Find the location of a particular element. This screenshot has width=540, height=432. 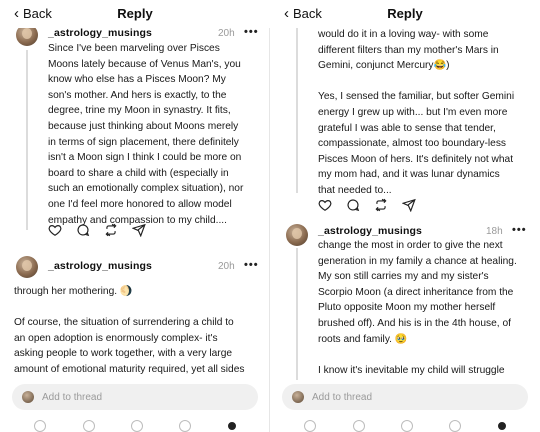

post-paragraph: through her mothering. 🌖 is located at coordinates (73, 291).